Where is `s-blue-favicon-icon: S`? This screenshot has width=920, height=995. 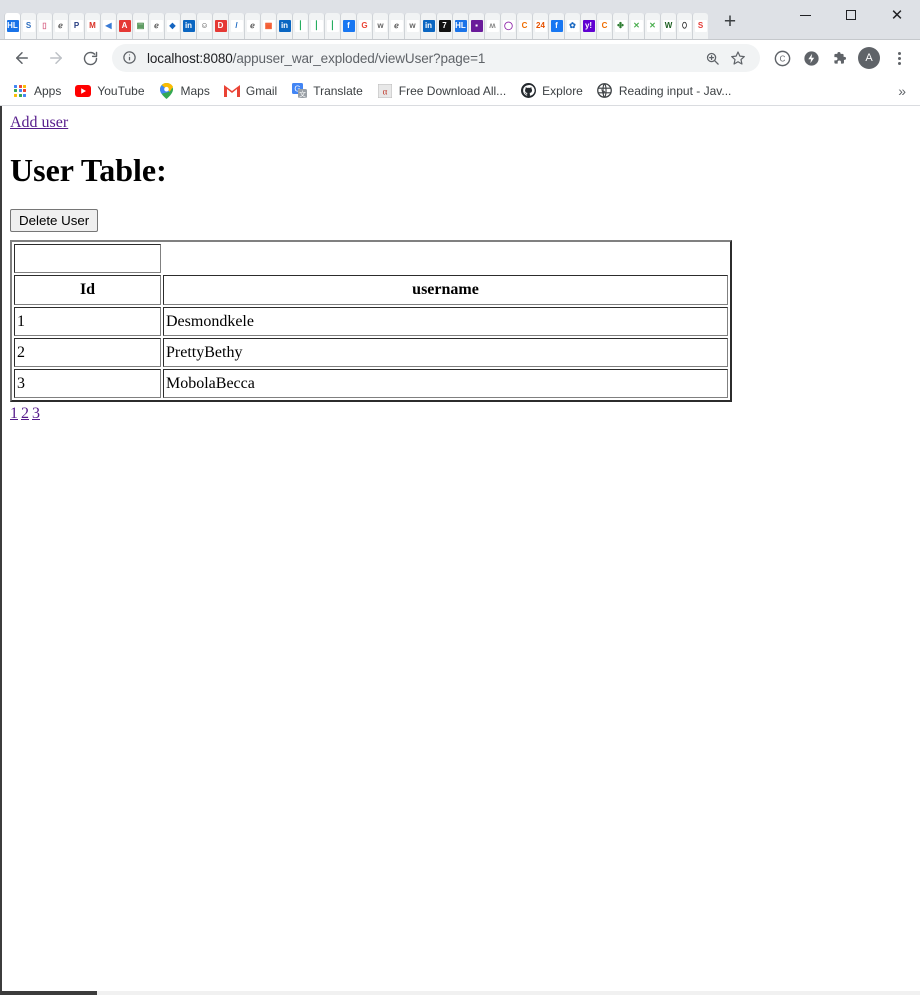
s-blue-favicon-icon: S is located at coordinates (28, 26).